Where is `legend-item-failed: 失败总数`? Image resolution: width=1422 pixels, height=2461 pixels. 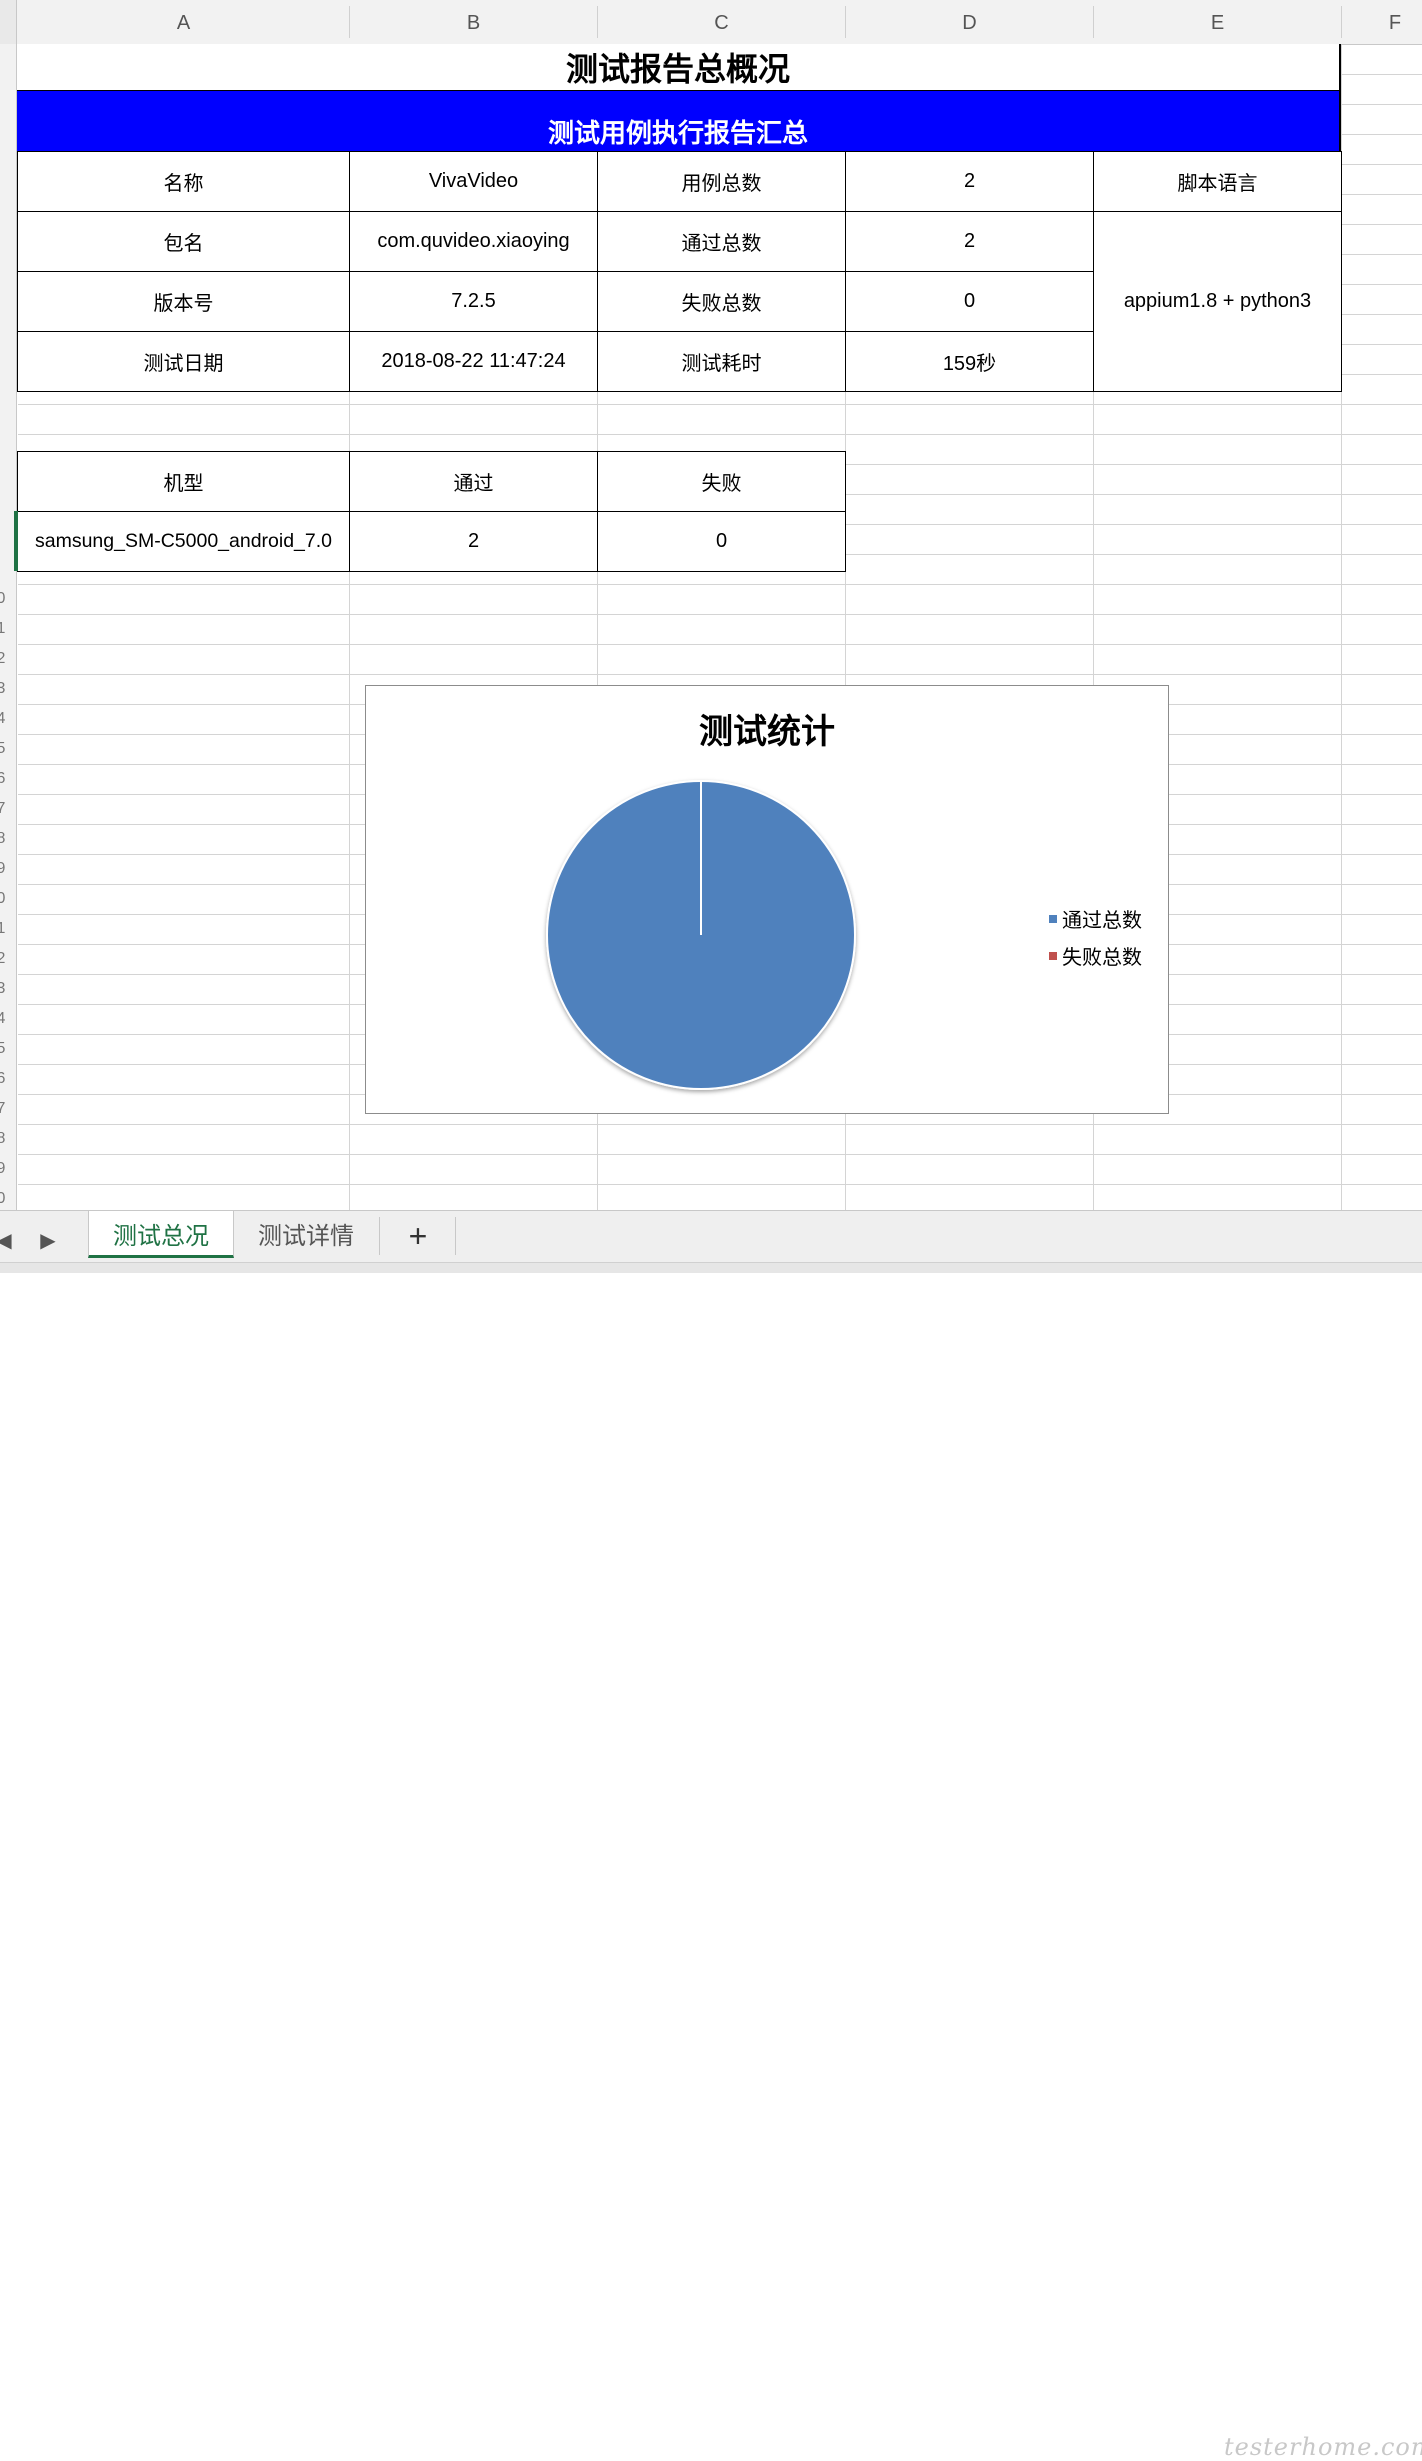 legend-item-failed: 失败总数 is located at coordinates (1095, 955).